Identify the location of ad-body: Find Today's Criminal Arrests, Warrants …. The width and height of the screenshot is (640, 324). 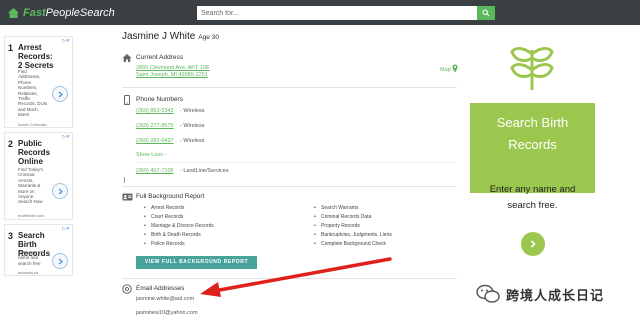
(31, 186).